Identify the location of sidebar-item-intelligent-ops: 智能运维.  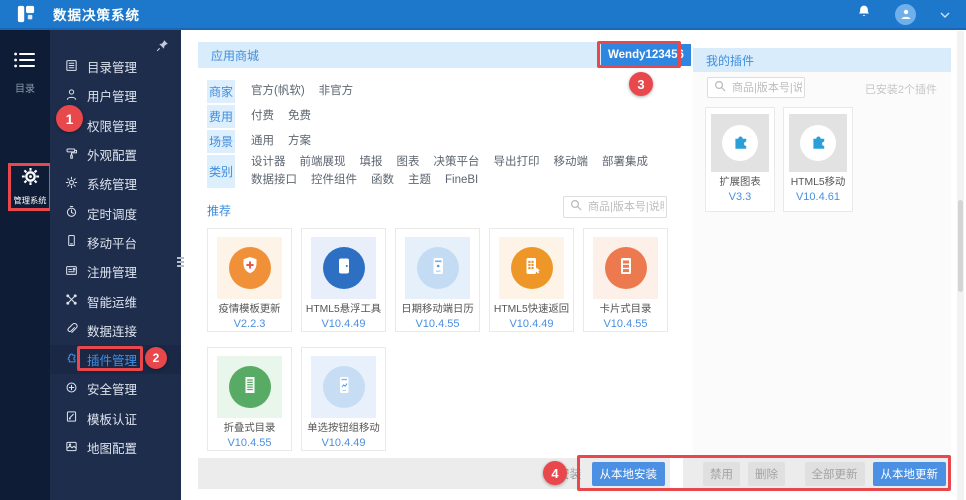
(115, 300).